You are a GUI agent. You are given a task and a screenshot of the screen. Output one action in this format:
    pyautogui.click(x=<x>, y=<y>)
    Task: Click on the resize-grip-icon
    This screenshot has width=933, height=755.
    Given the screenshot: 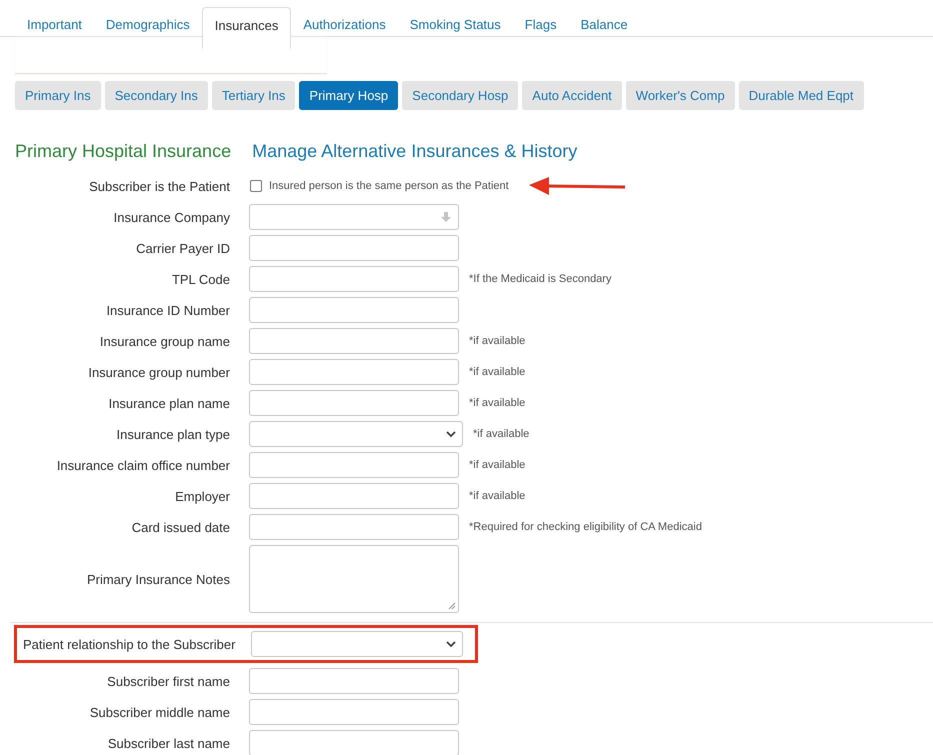 What is the action you would take?
    pyautogui.click(x=452, y=606)
    